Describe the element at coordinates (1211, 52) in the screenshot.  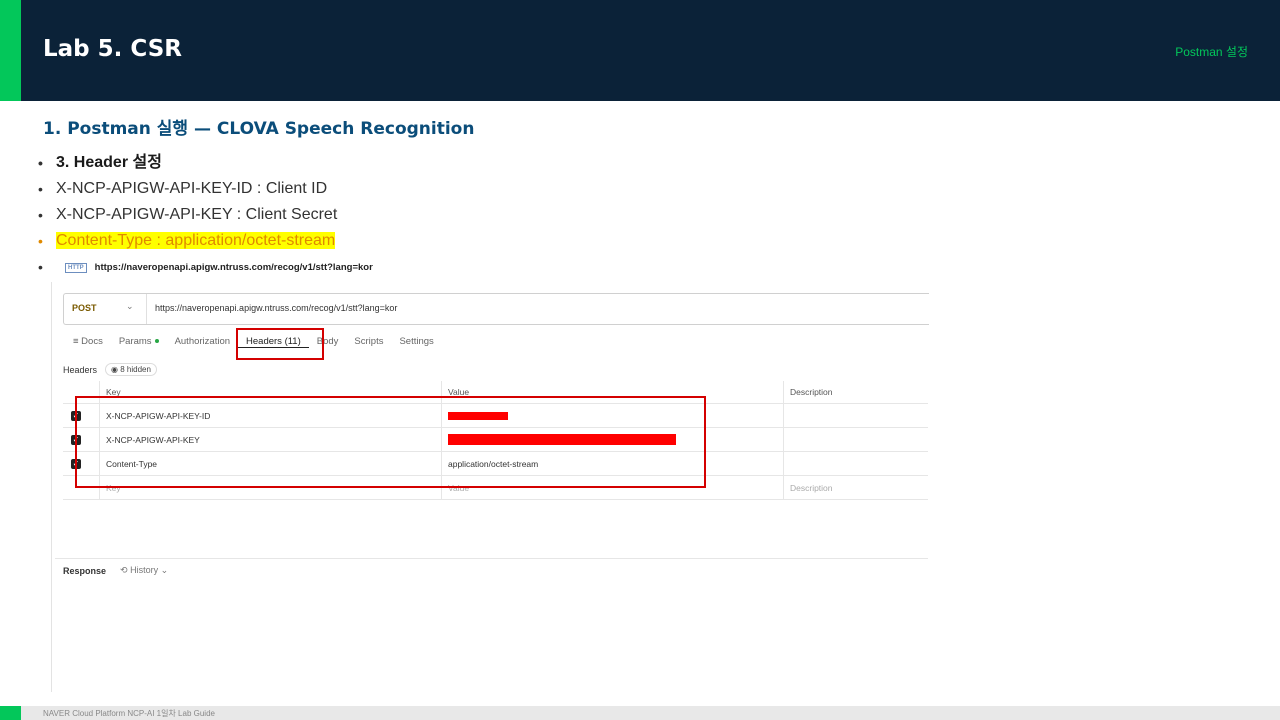
I see `slide-tag: Postman 설정` at that location.